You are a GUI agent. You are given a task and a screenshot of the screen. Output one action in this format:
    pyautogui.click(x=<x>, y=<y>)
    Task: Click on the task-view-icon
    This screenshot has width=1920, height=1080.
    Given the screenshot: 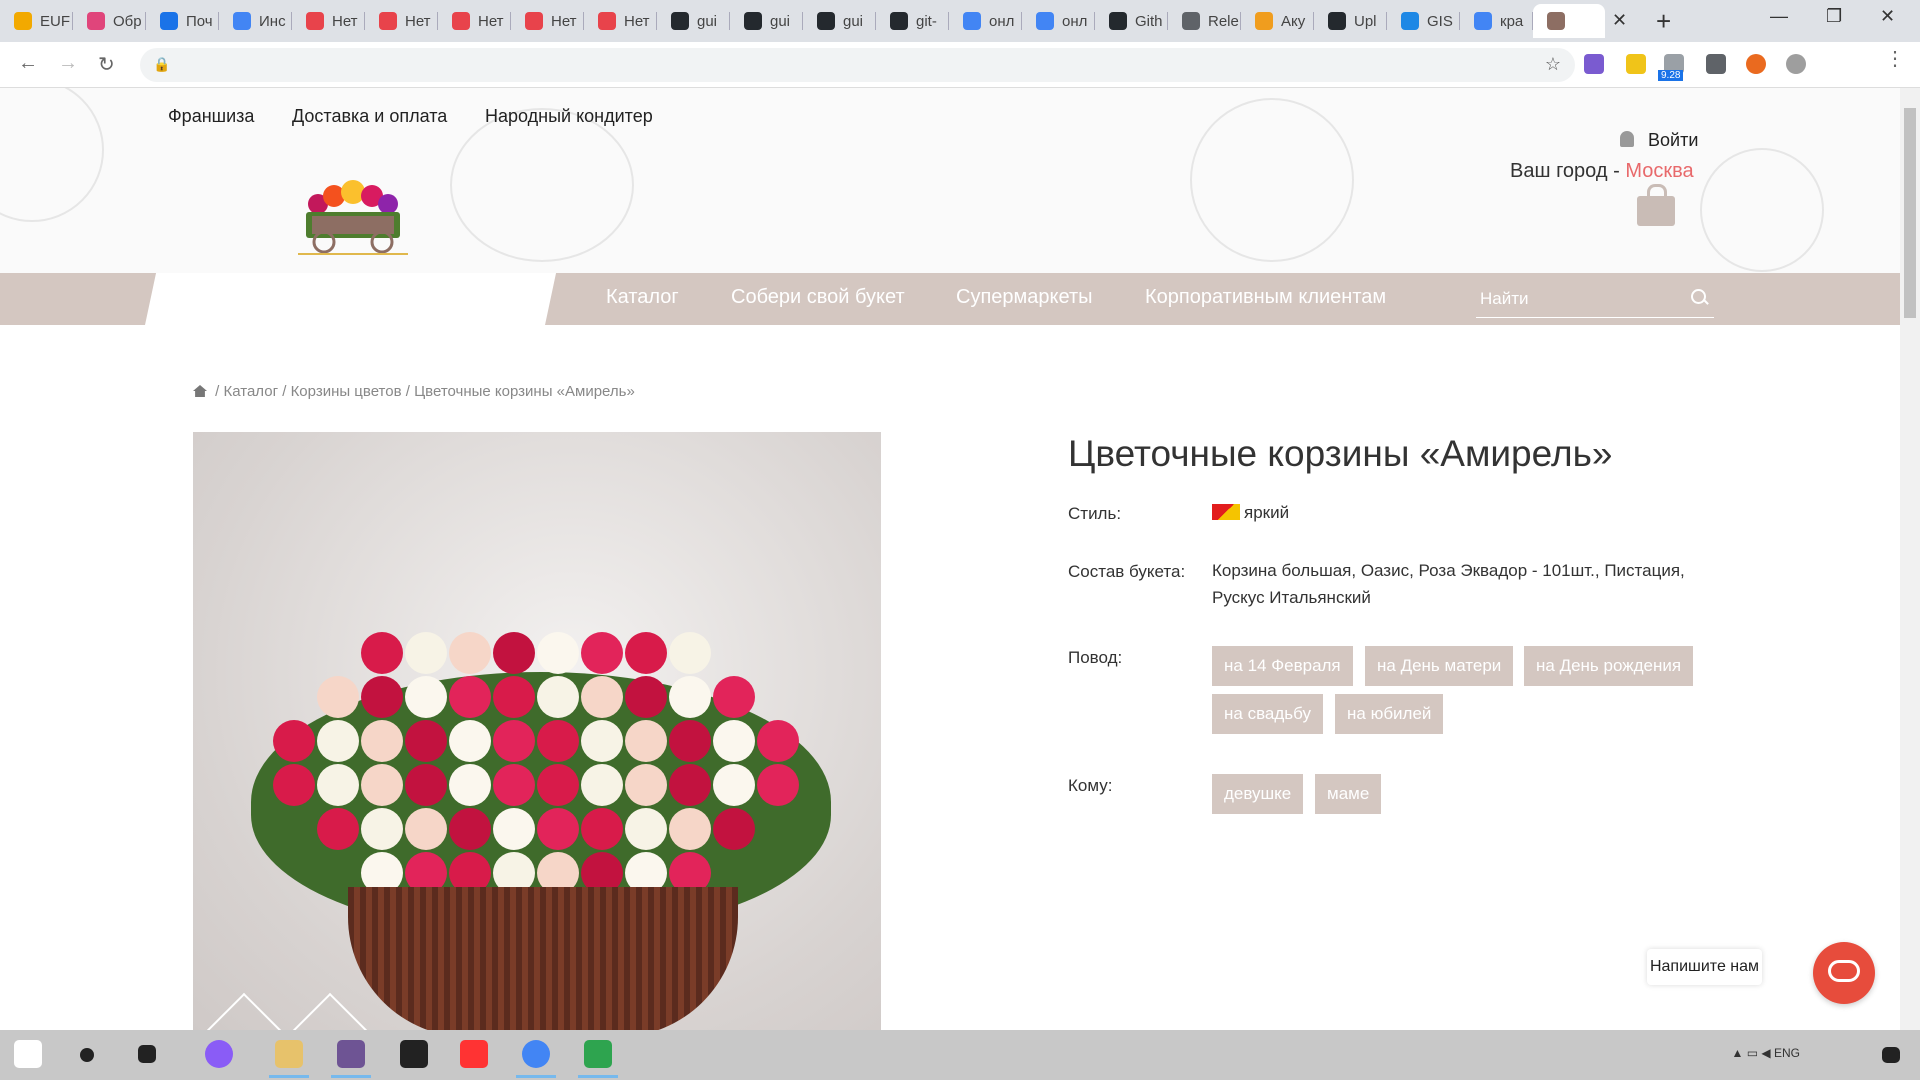 What is the action you would take?
    pyautogui.click(x=147, y=1054)
    